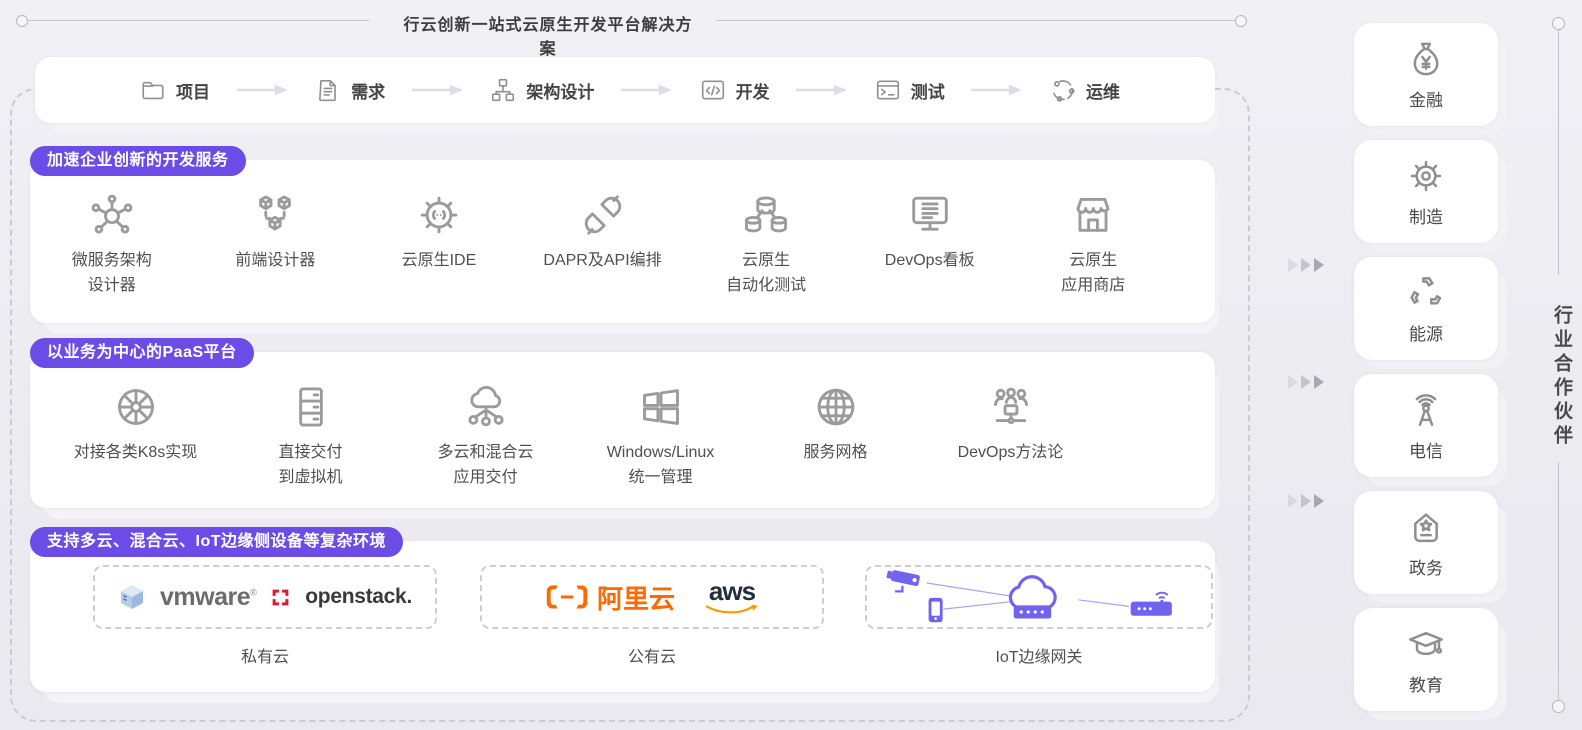 Image resolution: width=1582 pixels, height=730 pixels. I want to click on server-icon, so click(311, 407).